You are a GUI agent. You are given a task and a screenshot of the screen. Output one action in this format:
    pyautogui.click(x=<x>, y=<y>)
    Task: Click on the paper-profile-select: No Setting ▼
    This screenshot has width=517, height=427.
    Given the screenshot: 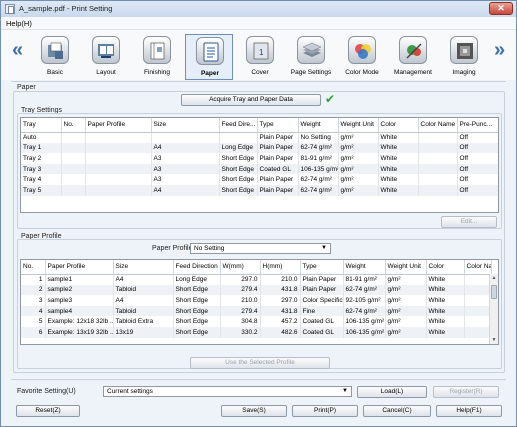 What is the action you would take?
    pyautogui.click(x=260, y=248)
    